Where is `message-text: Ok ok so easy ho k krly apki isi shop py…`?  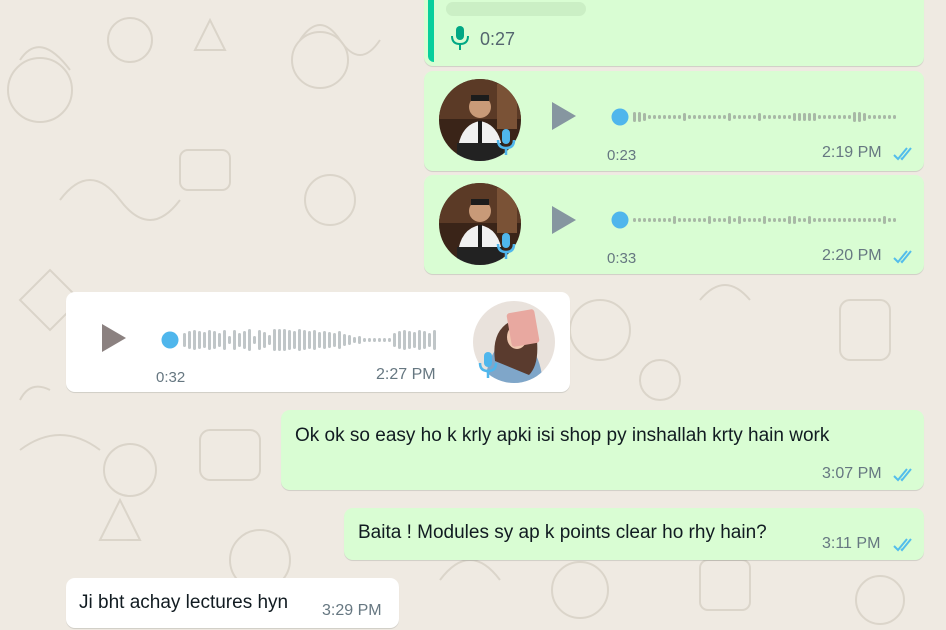
message-text: Ok ok so easy ho k krly apki isi shop py… is located at coordinates (562, 435).